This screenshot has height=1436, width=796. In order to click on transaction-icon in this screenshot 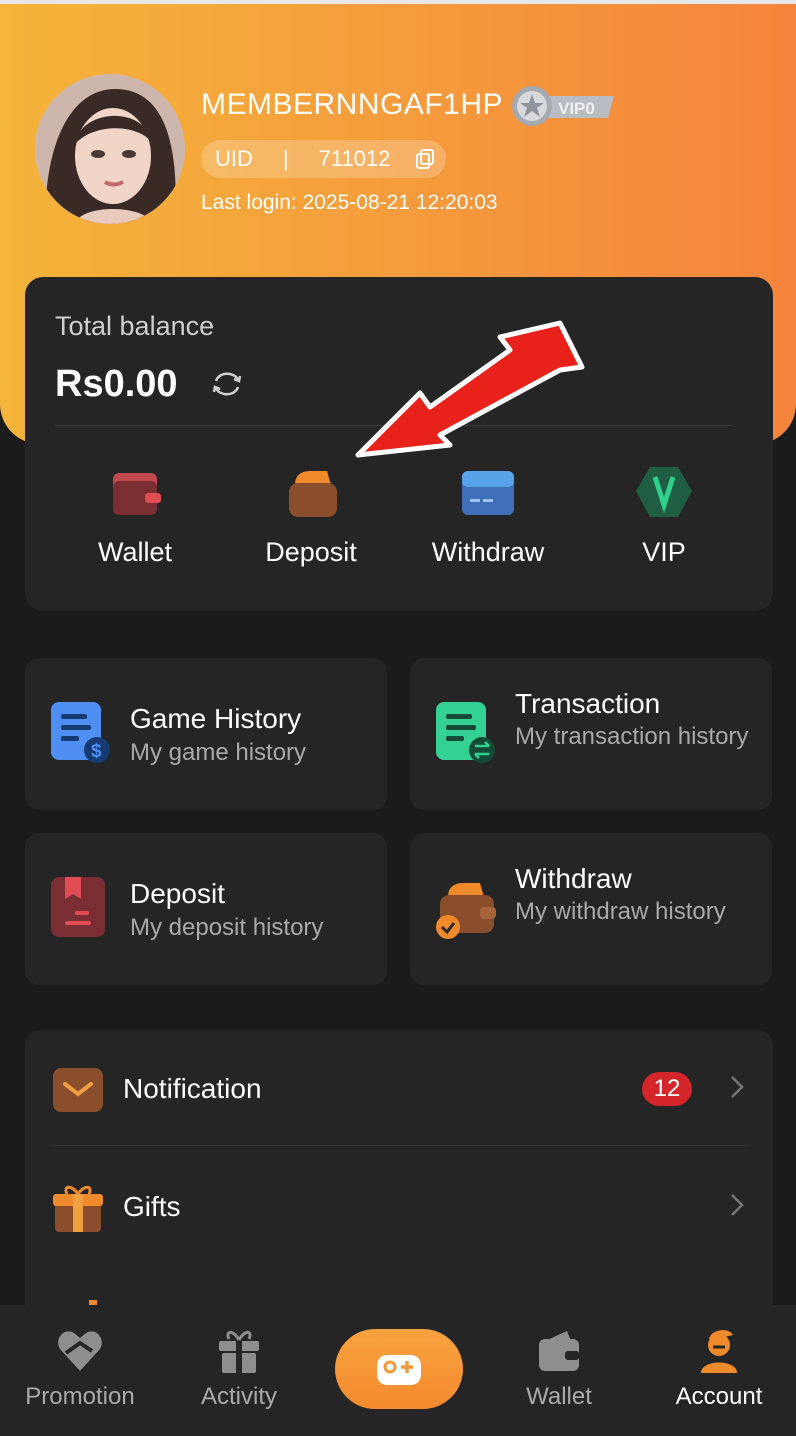, I will do `click(465, 732)`.